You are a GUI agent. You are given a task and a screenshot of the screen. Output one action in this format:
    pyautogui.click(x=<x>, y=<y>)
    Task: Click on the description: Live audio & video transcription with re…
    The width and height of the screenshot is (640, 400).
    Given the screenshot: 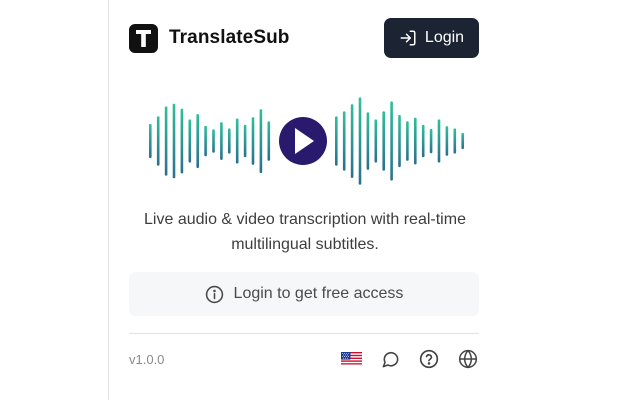 What is the action you would take?
    pyautogui.click(x=305, y=232)
    